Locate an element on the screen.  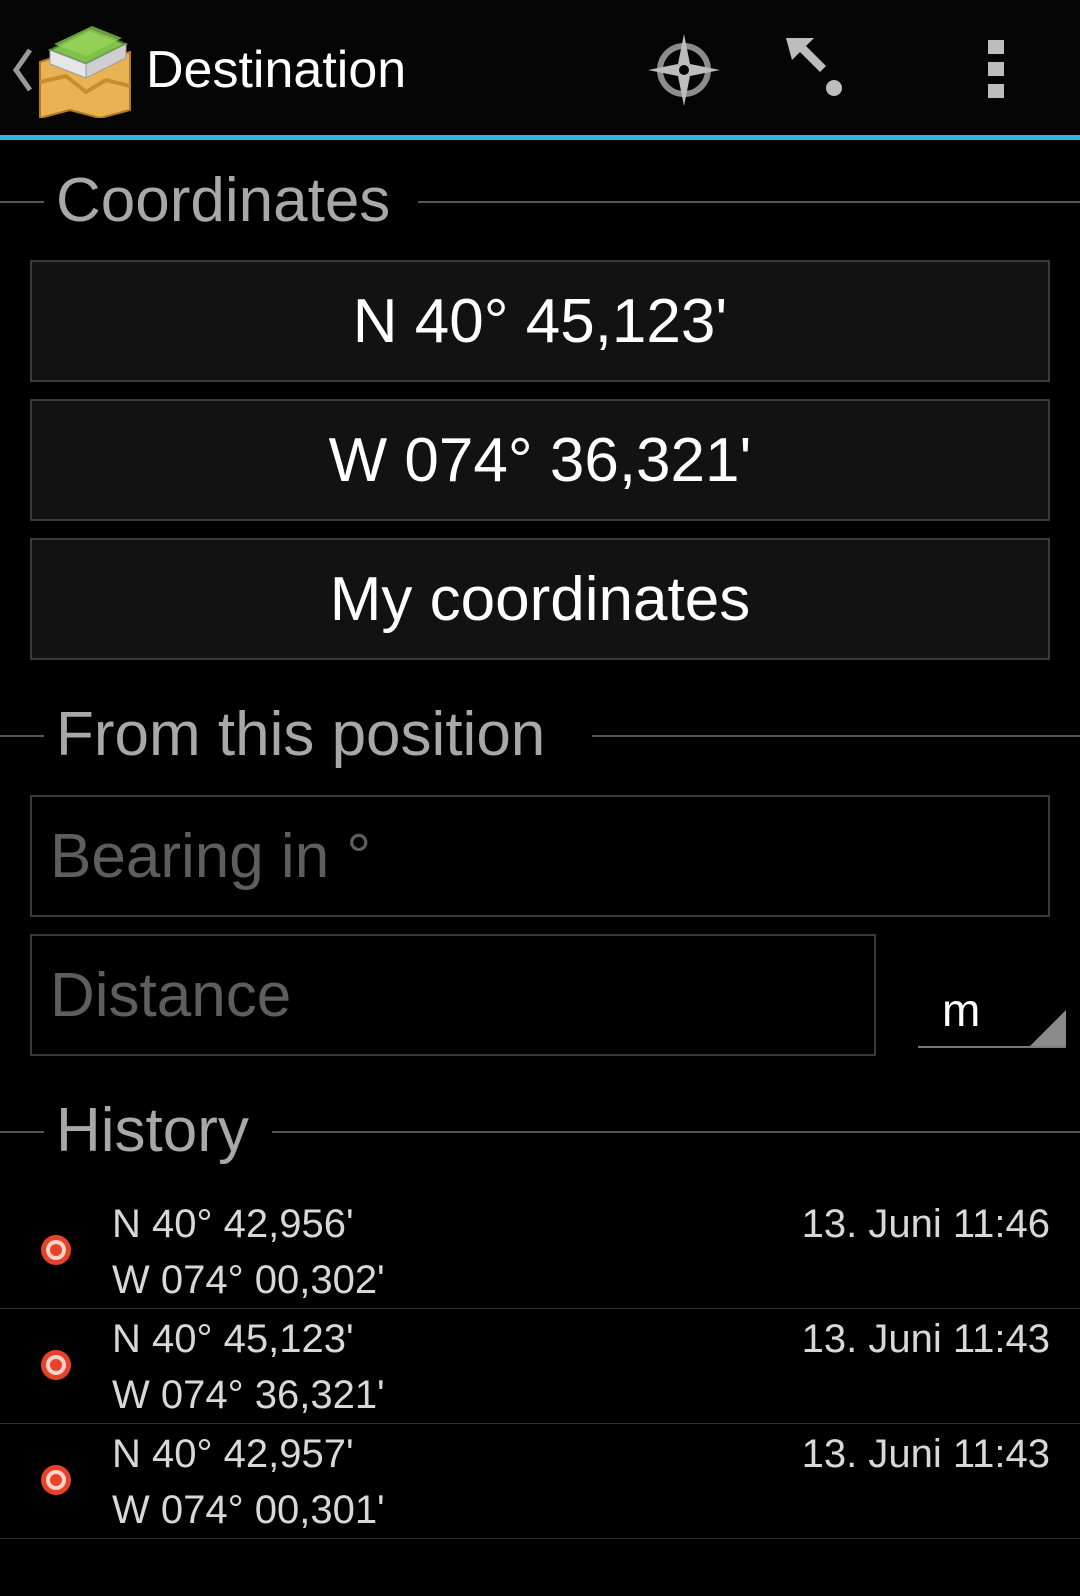
bearing-input is located at coordinates (540, 856).